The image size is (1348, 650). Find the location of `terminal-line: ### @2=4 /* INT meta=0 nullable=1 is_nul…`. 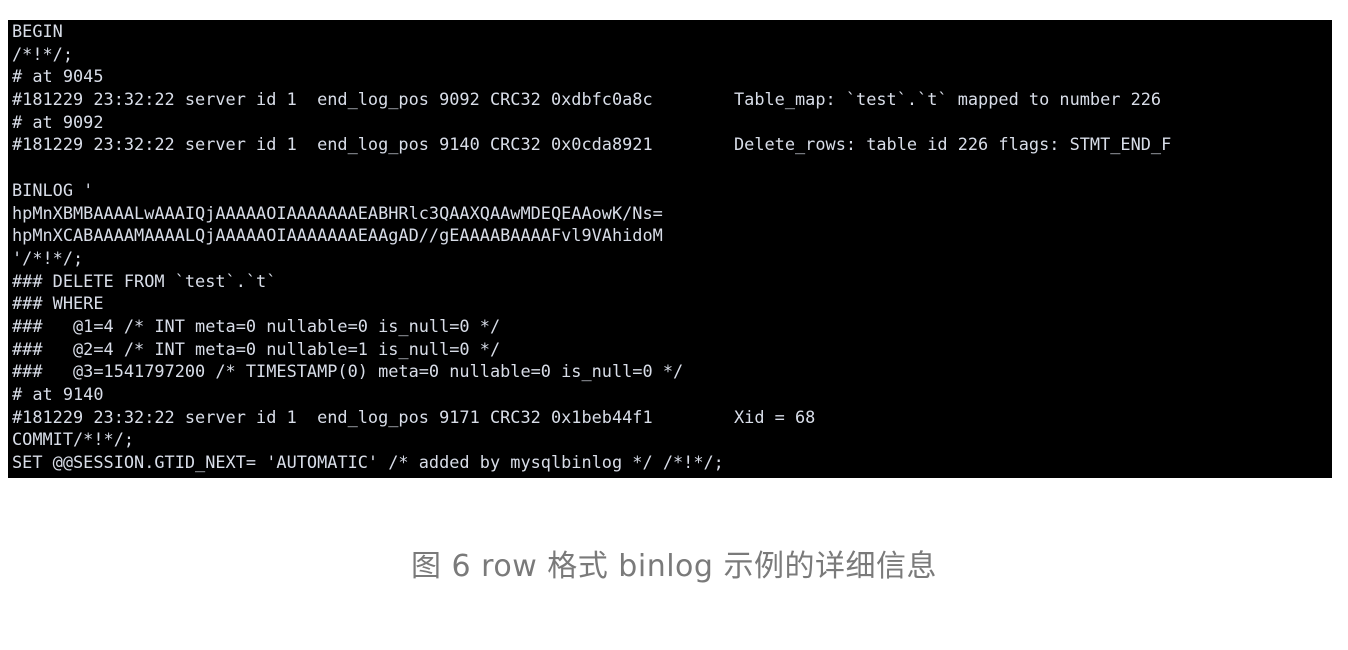

terminal-line: ### @2=4 /* INT meta=0 nullable=1 is_nul… is located at coordinates (256, 348).